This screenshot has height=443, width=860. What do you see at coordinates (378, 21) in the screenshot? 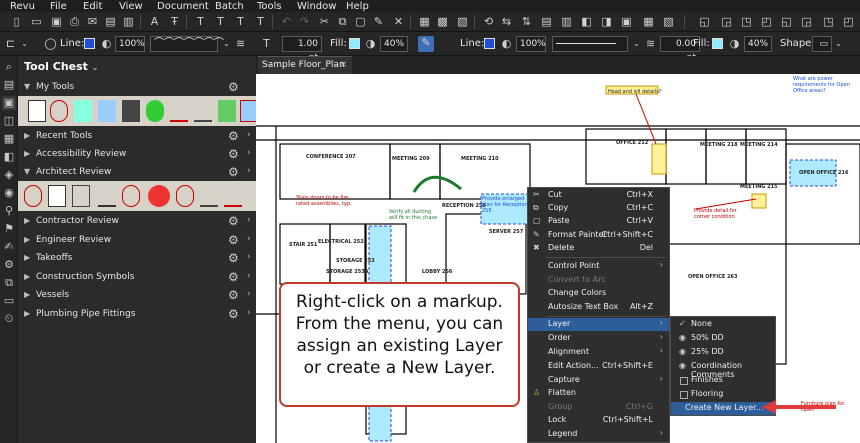
I see `brush-icon: ✎` at bounding box center [378, 21].